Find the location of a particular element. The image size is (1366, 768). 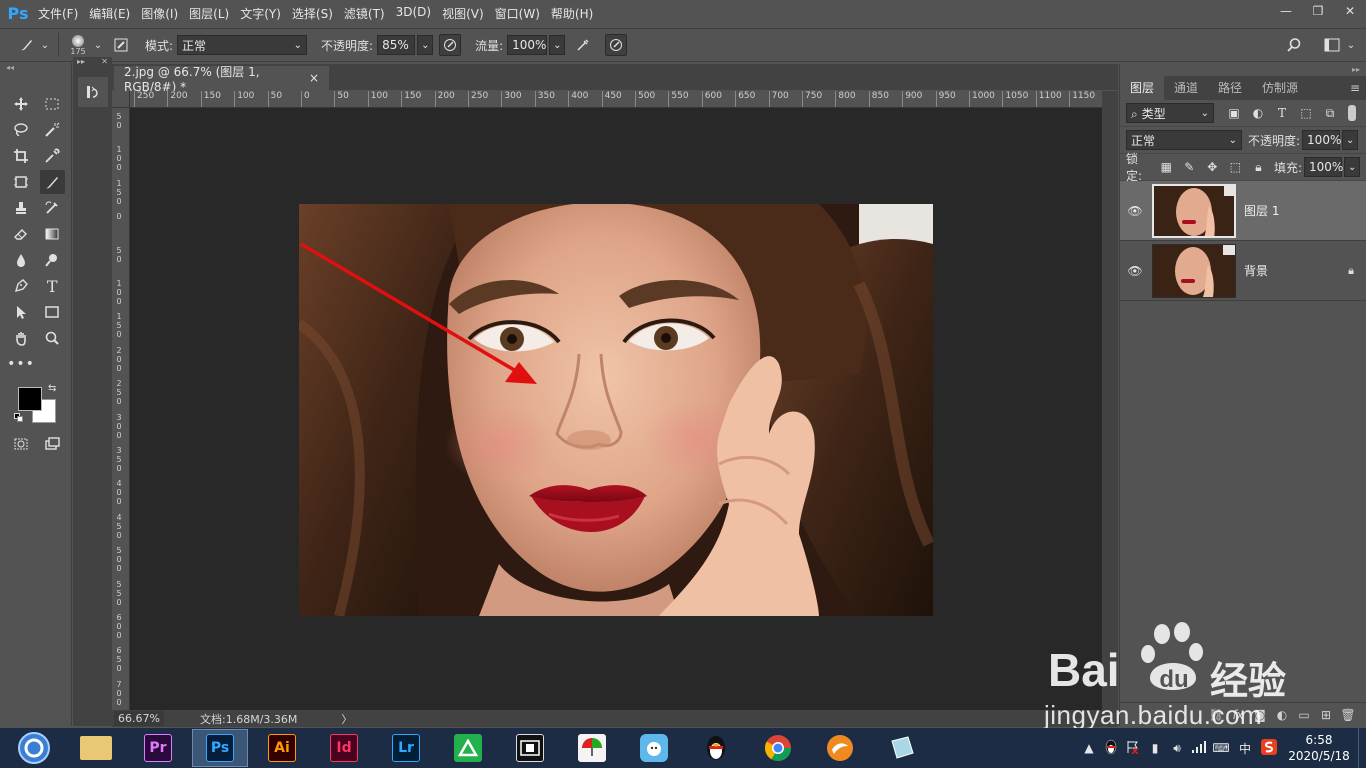

layer-row-background: 👁︎ 背景 🔒︎ is located at coordinates (1243, 271).